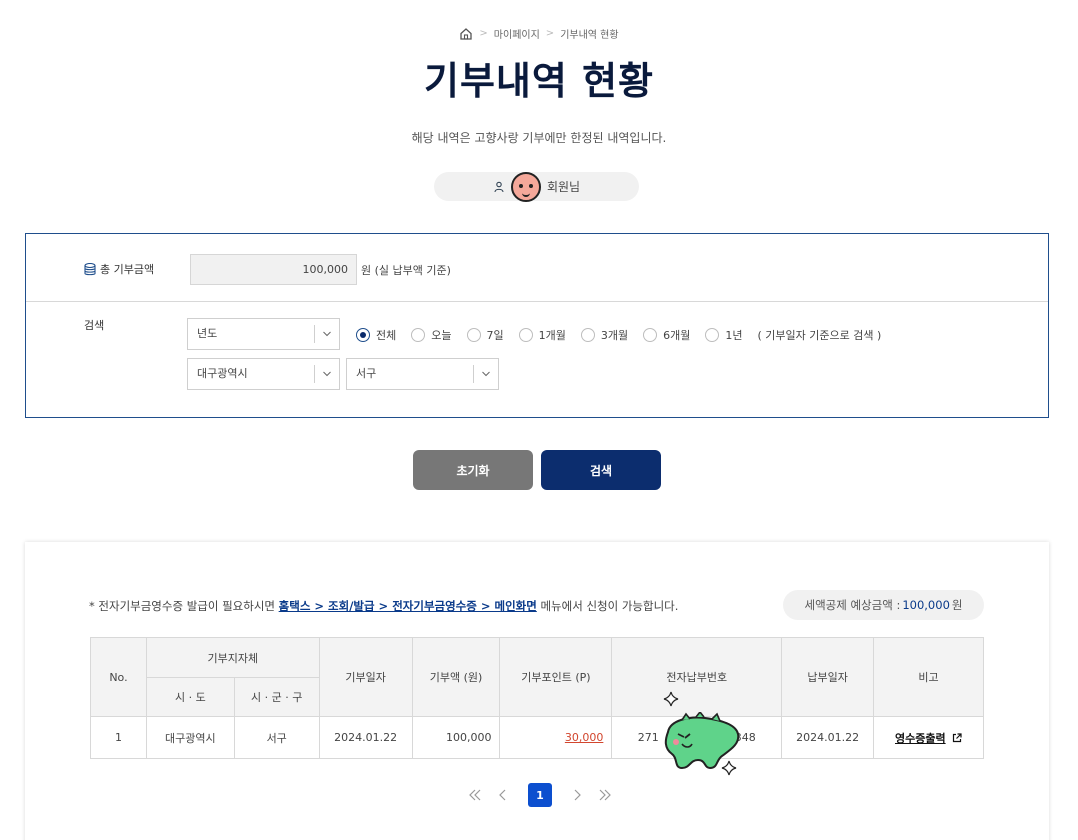  I want to click on period-radio-6months: 6개월, so click(666, 335).